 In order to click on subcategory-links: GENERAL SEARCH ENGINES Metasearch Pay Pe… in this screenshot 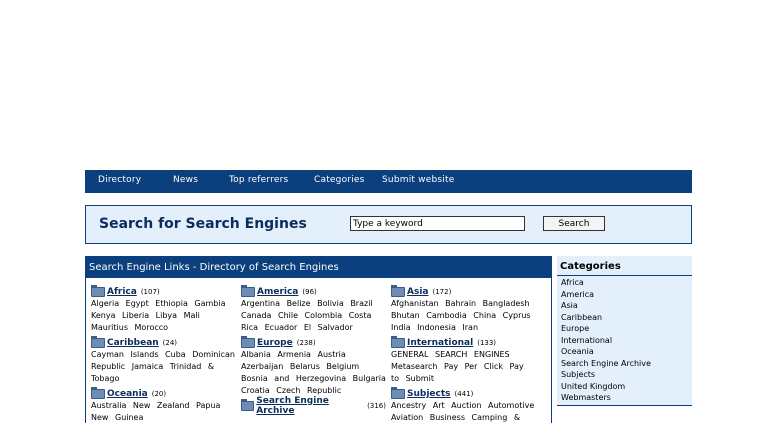, I will do `click(463, 367)`.